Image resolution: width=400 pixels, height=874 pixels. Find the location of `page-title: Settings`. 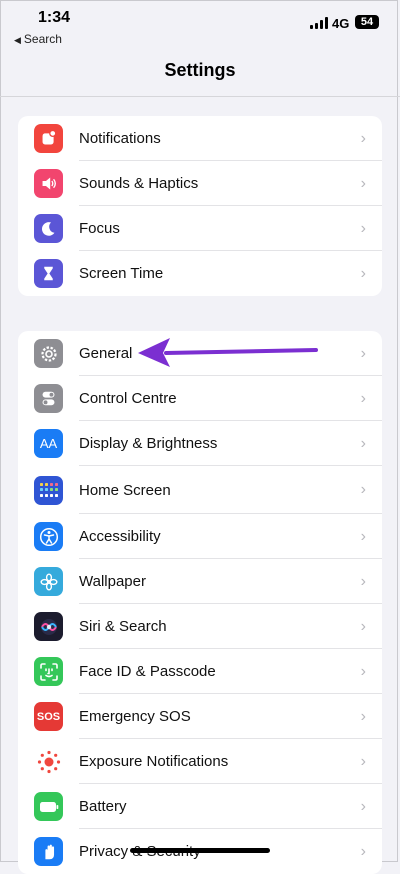

page-title: Settings is located at coordinates (200, 70).